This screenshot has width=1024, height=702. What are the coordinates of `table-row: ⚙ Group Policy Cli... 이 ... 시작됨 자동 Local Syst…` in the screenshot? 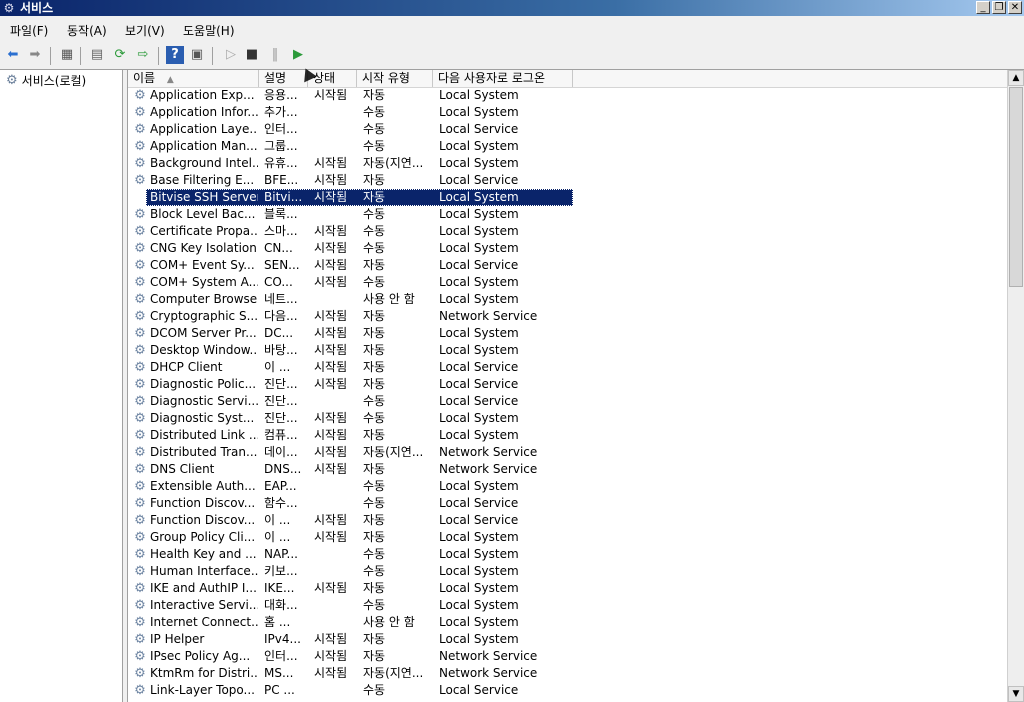 It's located at (568, 537).